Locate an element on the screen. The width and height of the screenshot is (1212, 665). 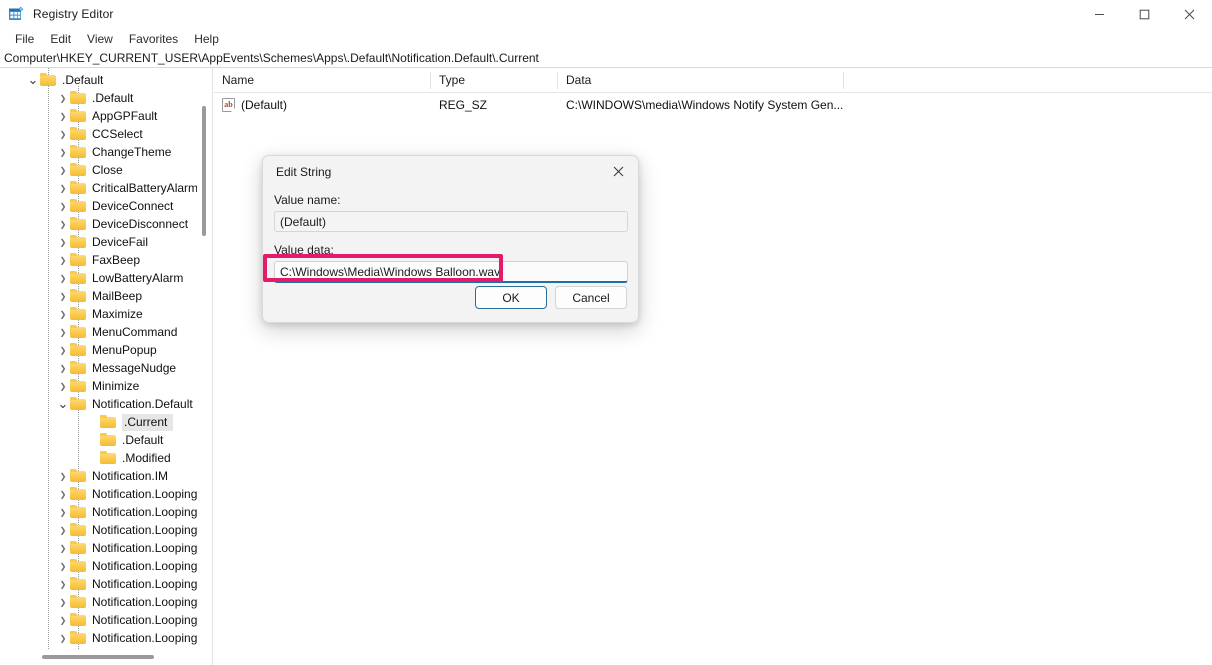
ok-button: OK is located at coordinates (511, 297).